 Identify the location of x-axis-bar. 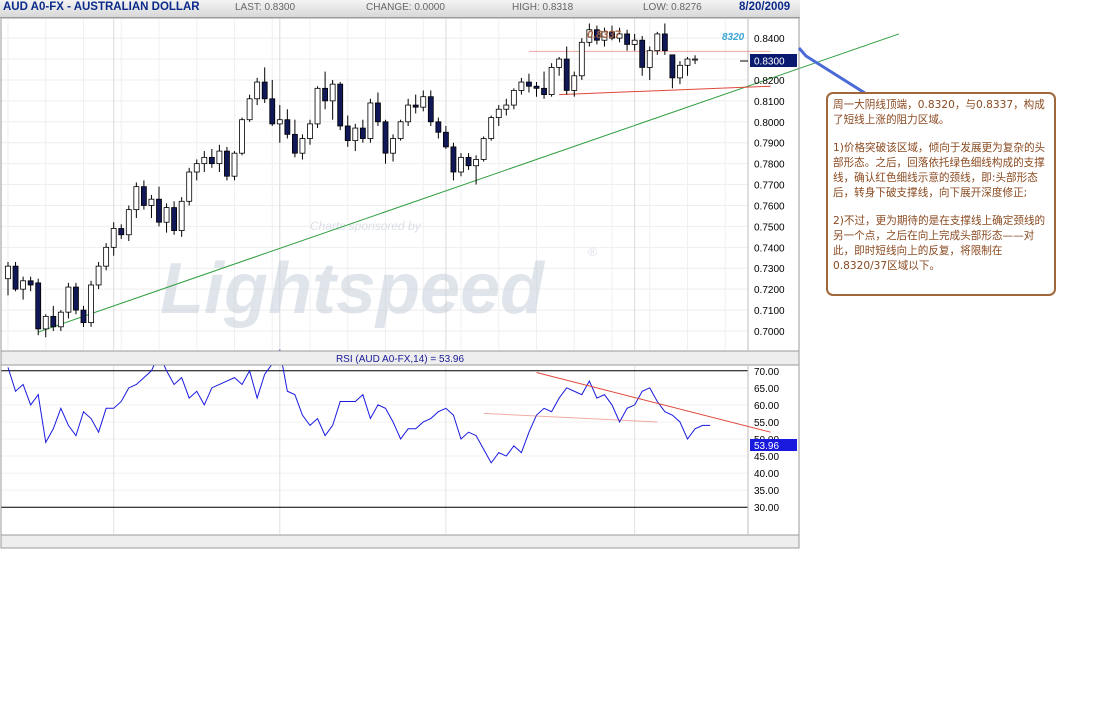
(400, 541).